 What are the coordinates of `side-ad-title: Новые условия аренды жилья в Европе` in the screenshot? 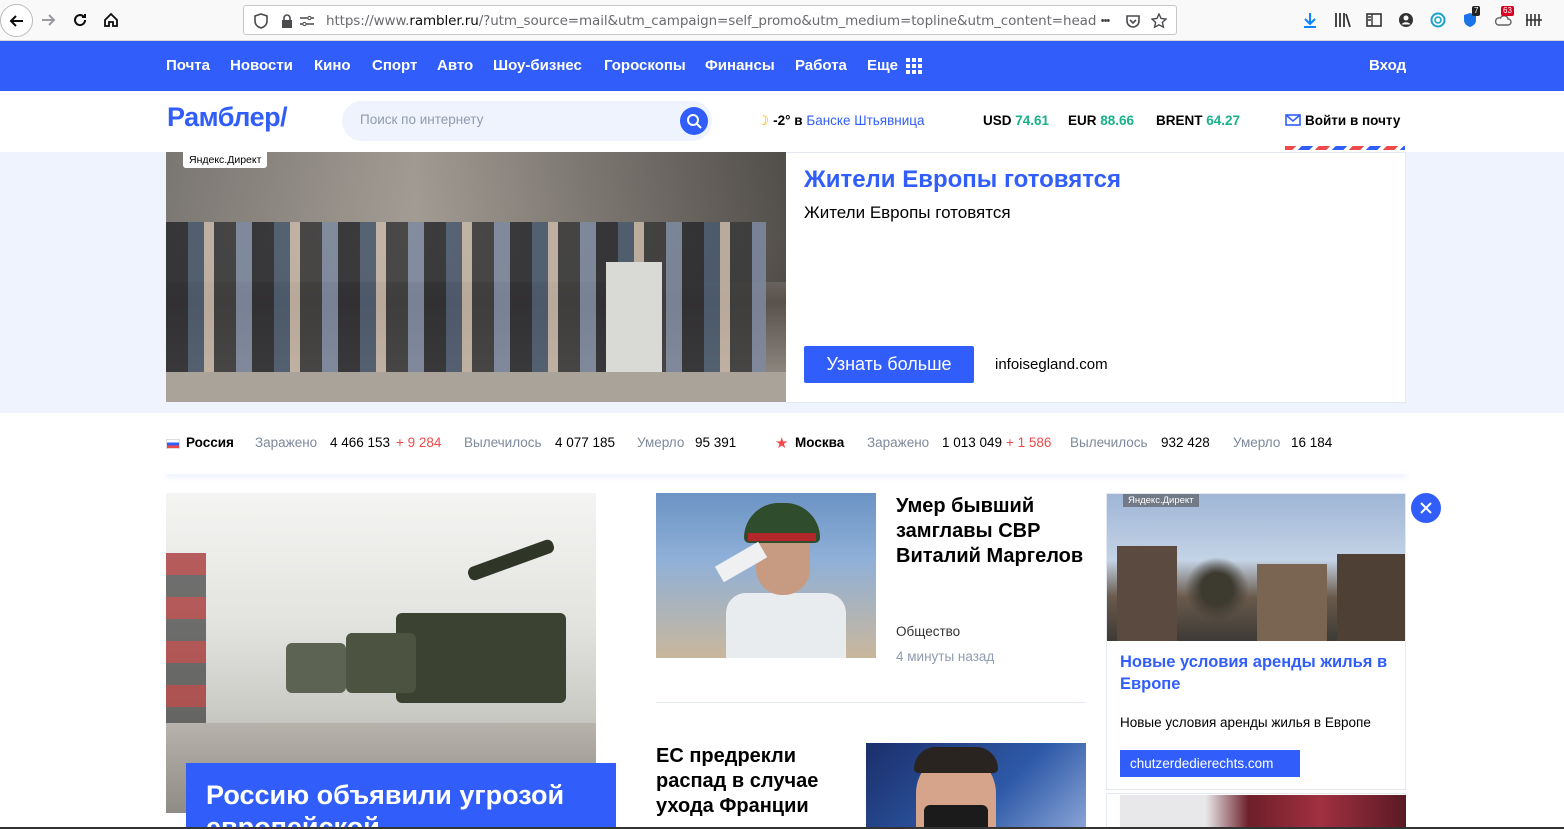 It's located at (1260, 673).